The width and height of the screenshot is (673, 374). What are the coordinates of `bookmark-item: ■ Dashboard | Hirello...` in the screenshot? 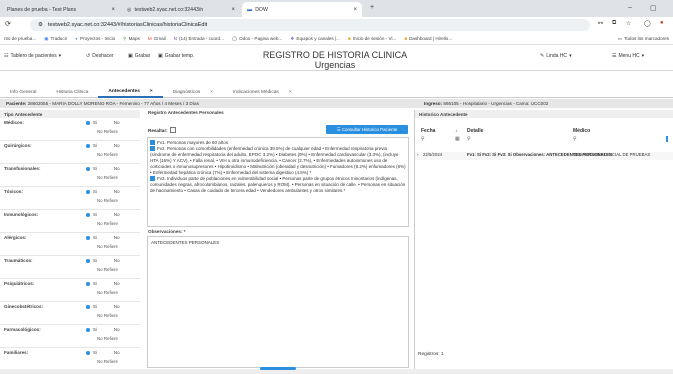 It's located at (428, 38).